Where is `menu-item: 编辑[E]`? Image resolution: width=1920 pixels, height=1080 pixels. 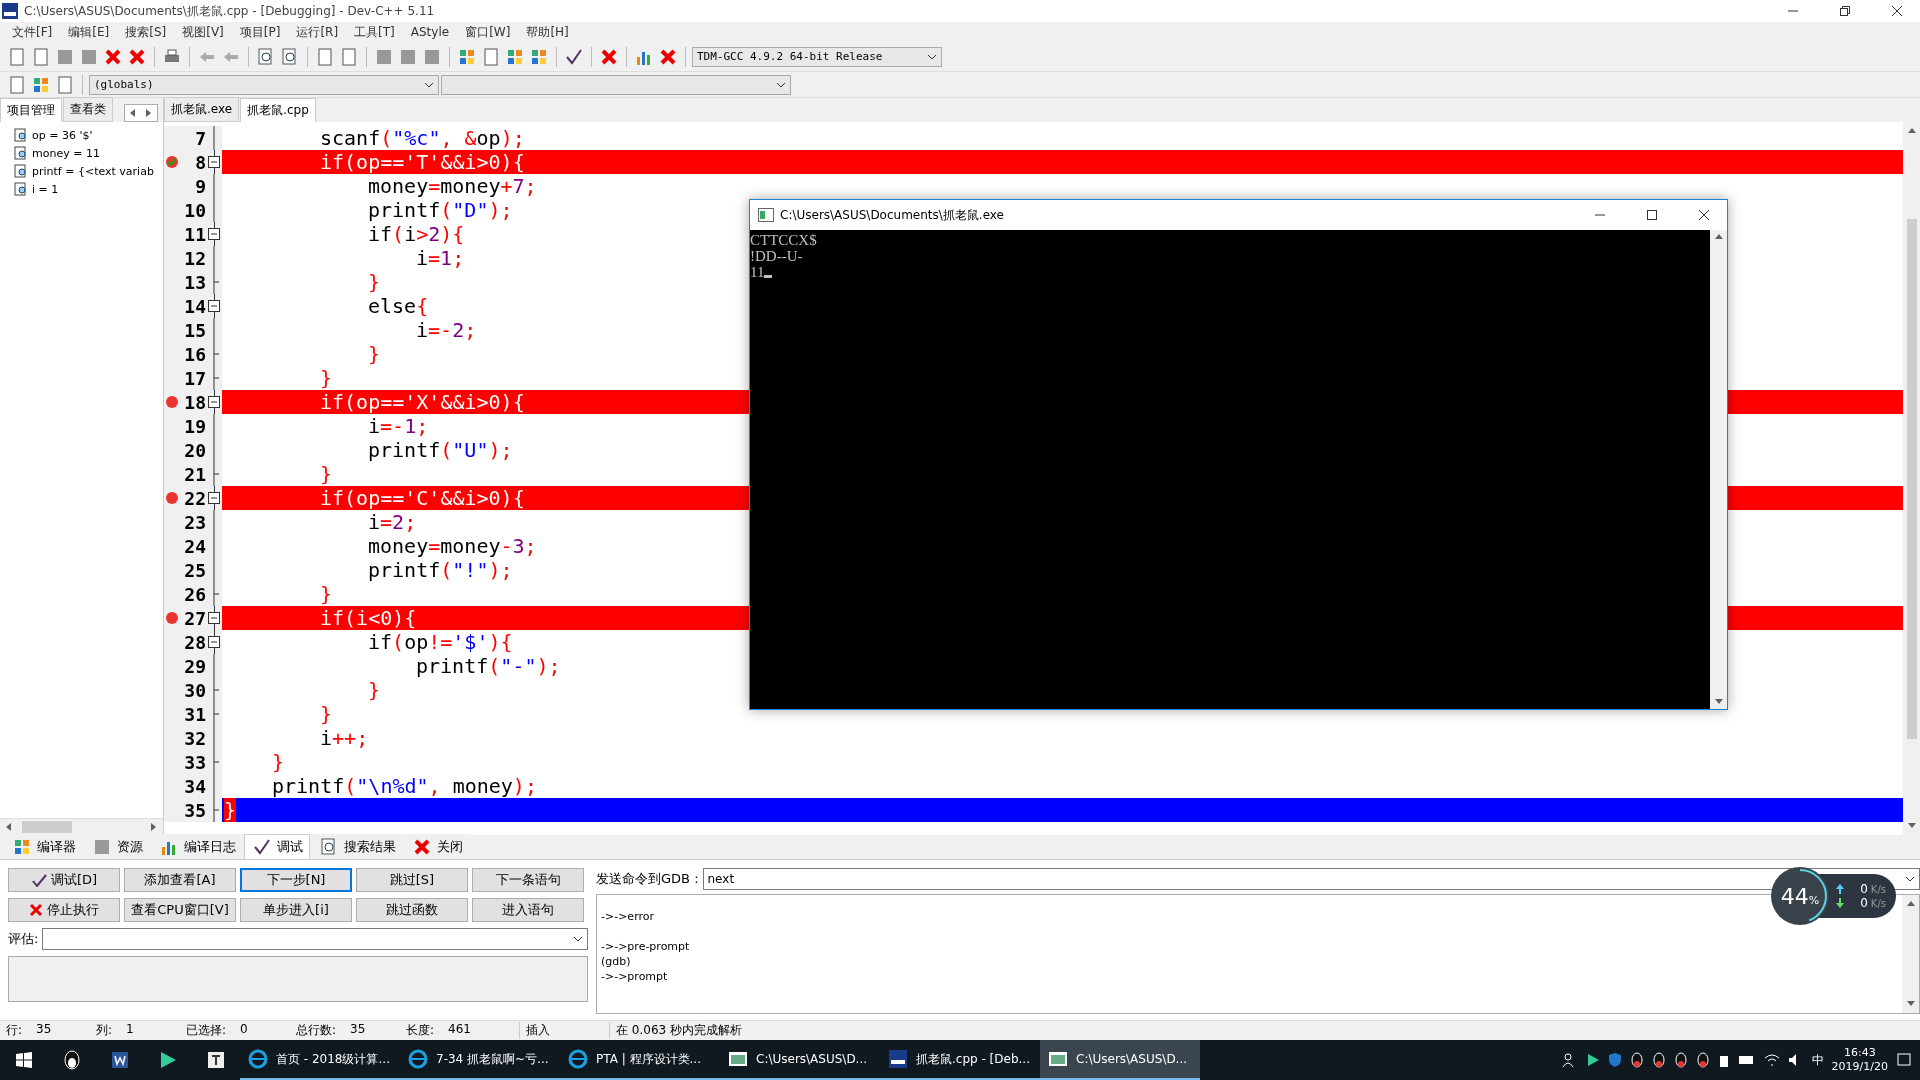 menu-item: 编辑[E] is located at coordinates (89, 32).